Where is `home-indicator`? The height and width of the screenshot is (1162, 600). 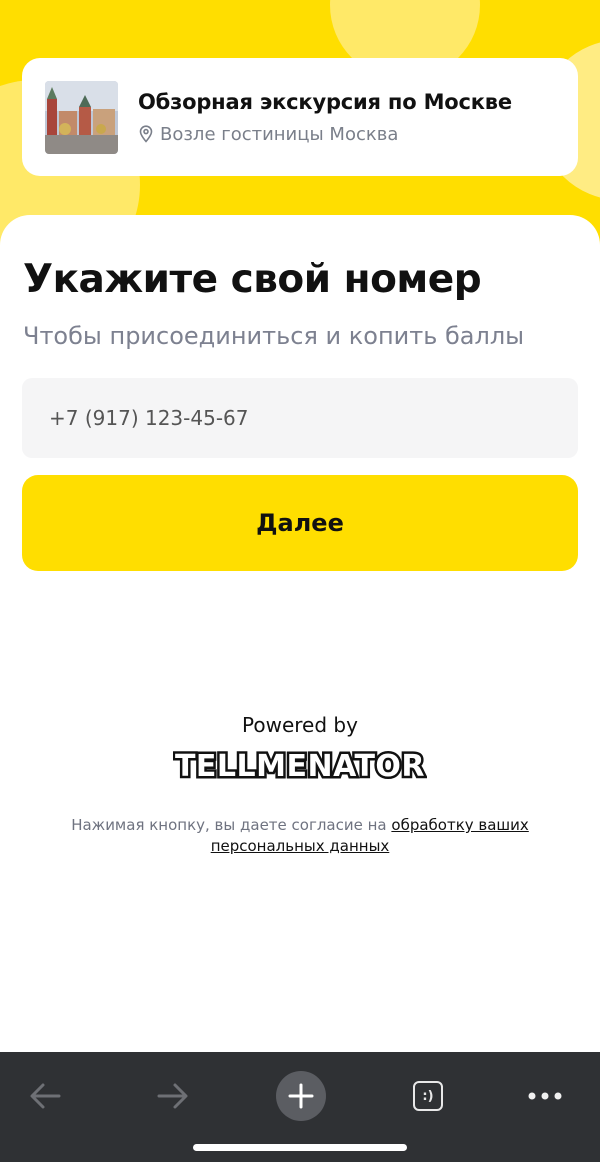 home-indicator is located at coordinates (300, 1147).